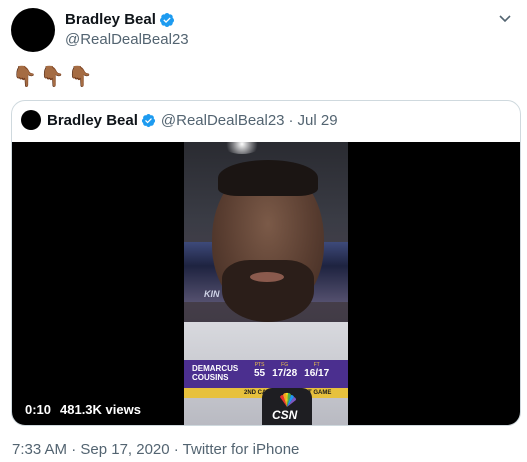 This screenshot has width=527, height=462. I want to click on player-beard, so click(268, 291).